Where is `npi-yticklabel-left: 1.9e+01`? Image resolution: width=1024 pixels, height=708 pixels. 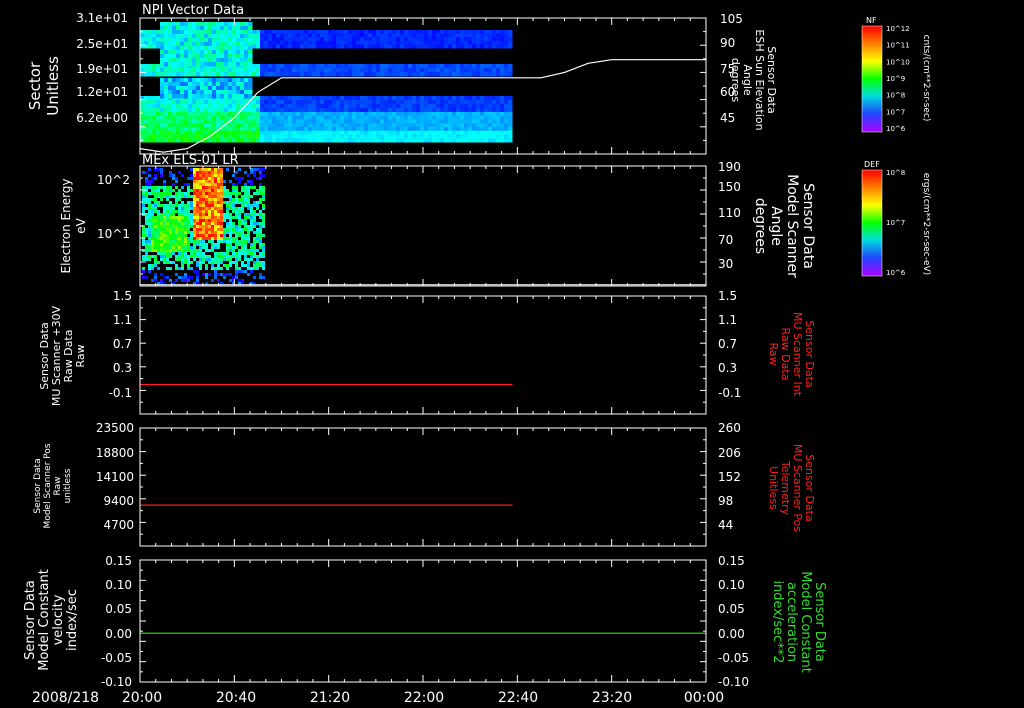 npi-yticklabel-left: 1.9e+01 is located at coordinates (102, 69).